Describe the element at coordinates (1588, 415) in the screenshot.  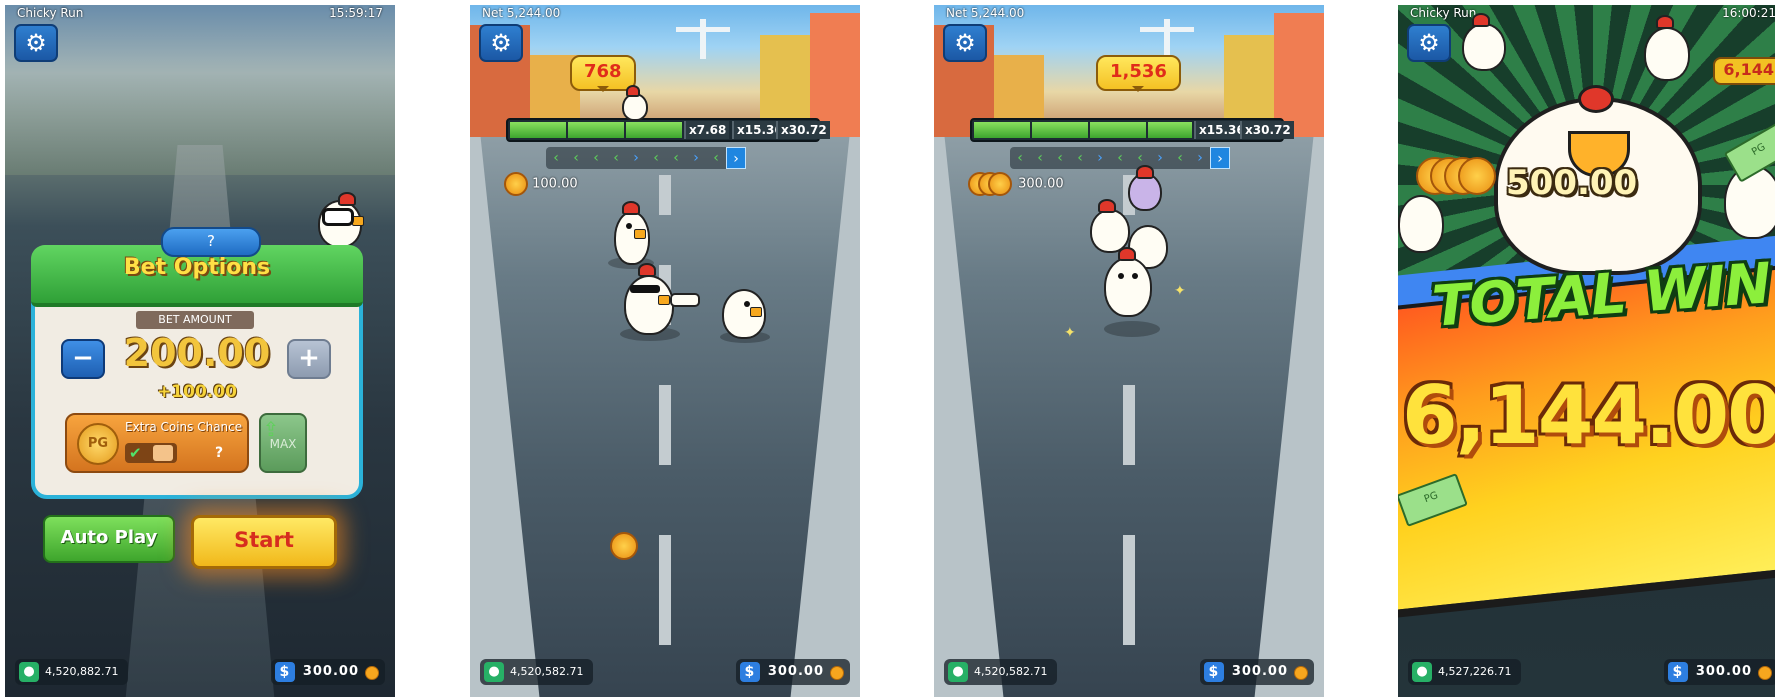
I see `total-win-amount: 6,144.00` at that location.